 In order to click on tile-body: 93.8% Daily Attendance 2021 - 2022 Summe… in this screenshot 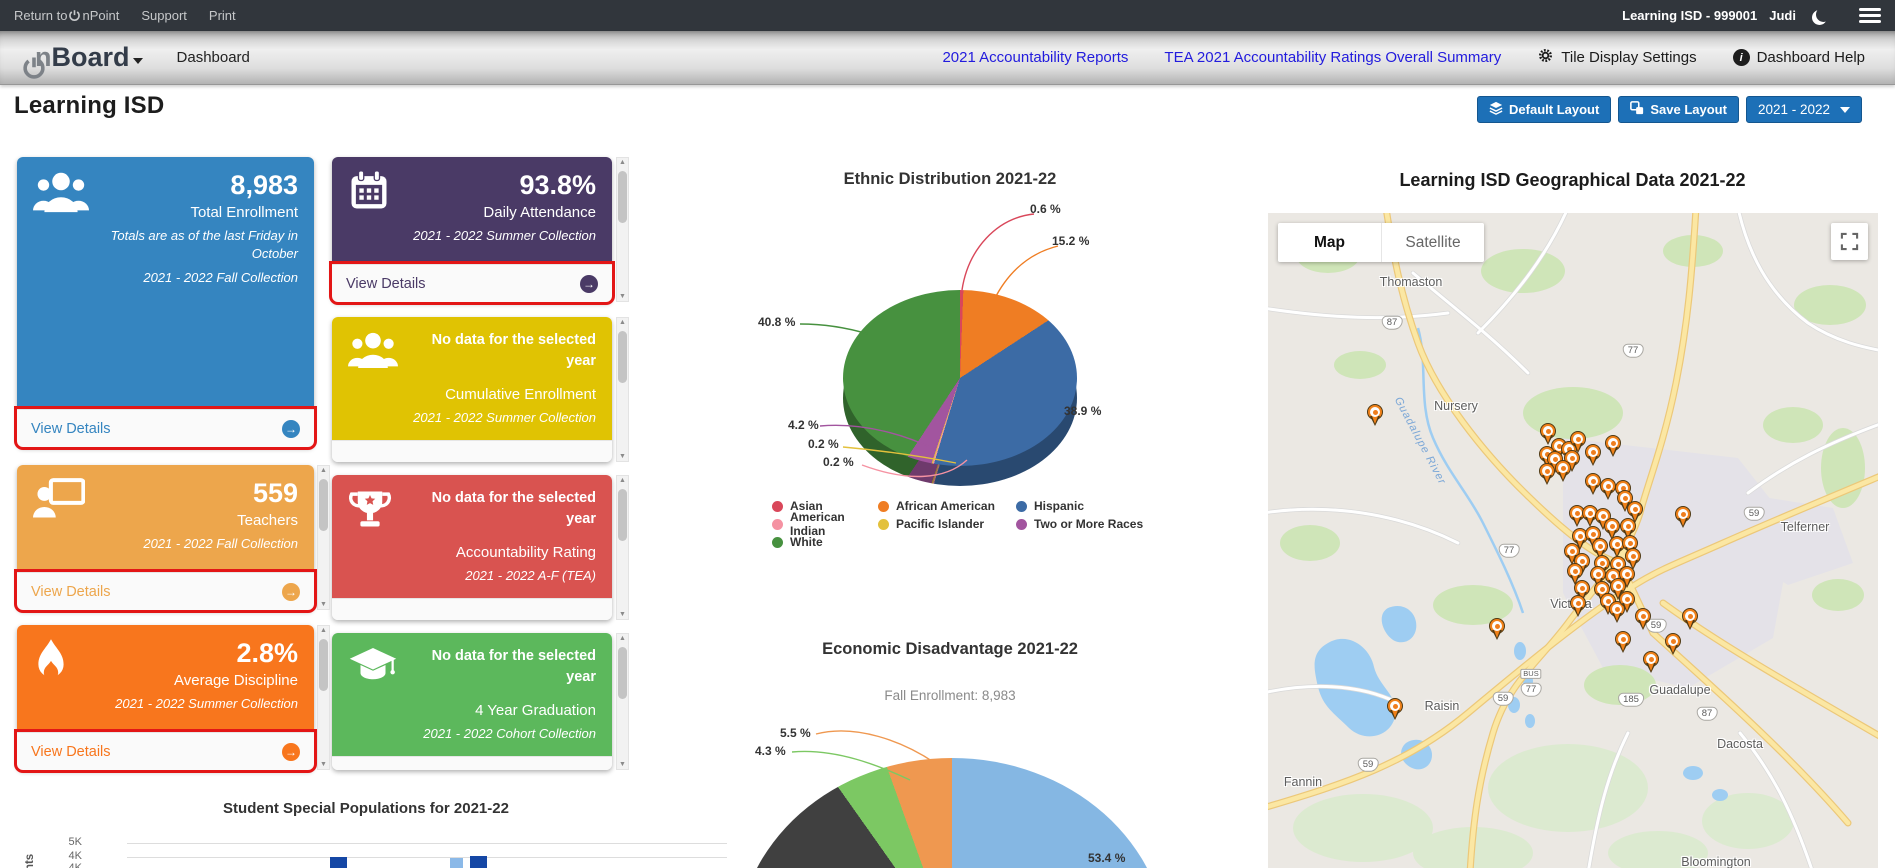, I will do `click(472, 210)`.